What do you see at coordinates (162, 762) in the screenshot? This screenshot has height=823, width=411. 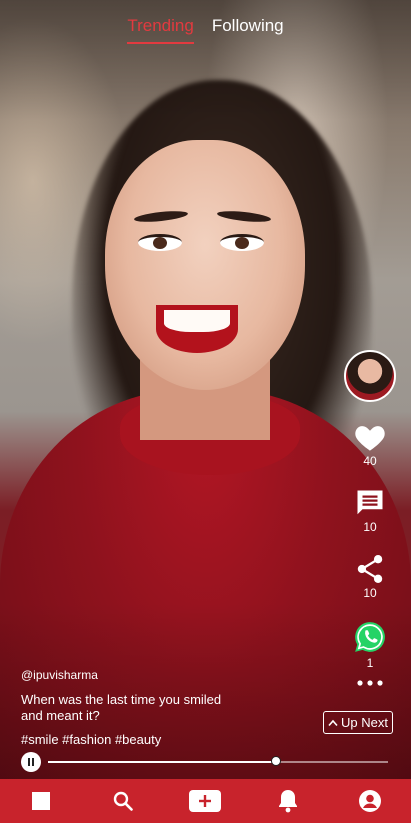 I see `progress-fill` at bounding box center [162, 762].